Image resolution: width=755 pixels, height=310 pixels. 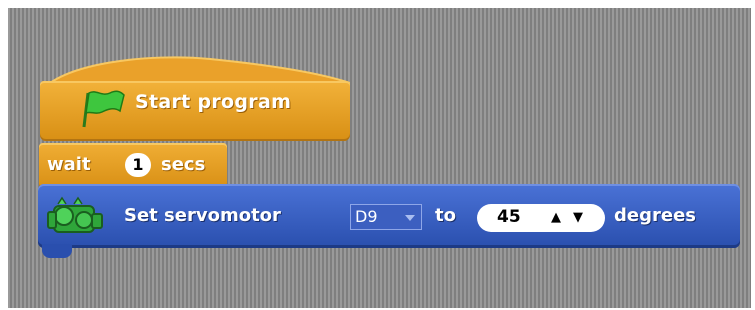 I want to click on wait-seconds-input: 1, so click(x=138, y=165).